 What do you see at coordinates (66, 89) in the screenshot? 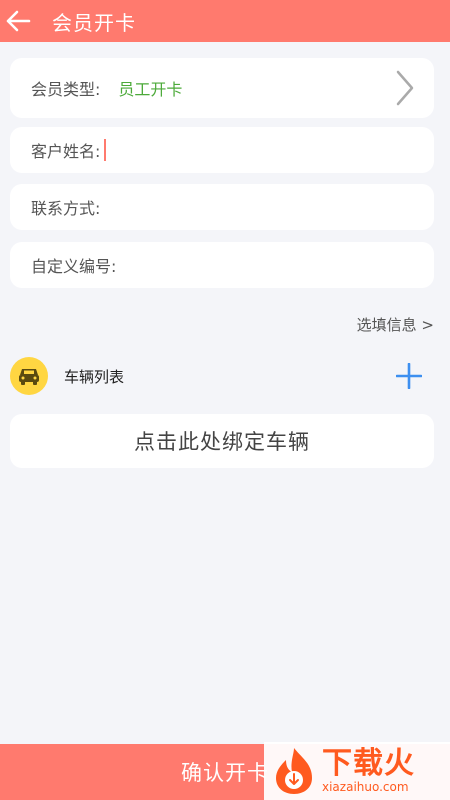
I see `member-type-label: 会员类型:` at bounding box center [66, 89].